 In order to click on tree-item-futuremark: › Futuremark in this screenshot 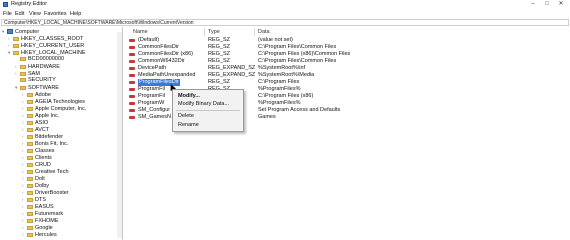, I will do `click(42, 213)`.